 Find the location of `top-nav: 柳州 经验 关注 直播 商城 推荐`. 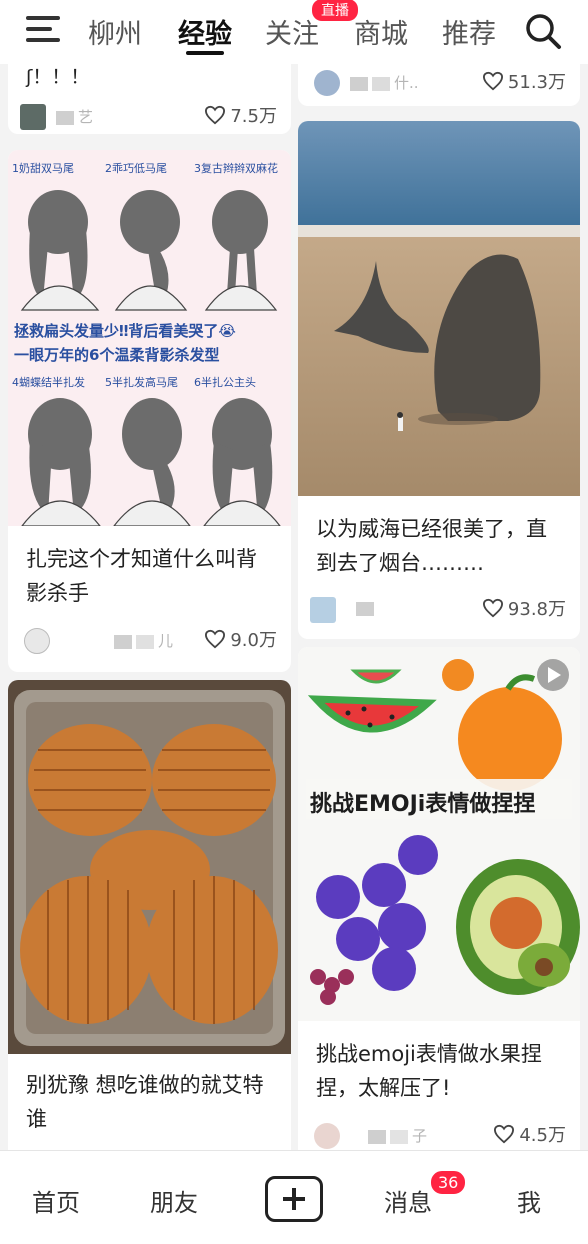

top-nav: 柳州 经验 关注 直播 商城 推荐 is located at coordinates (294, 32).